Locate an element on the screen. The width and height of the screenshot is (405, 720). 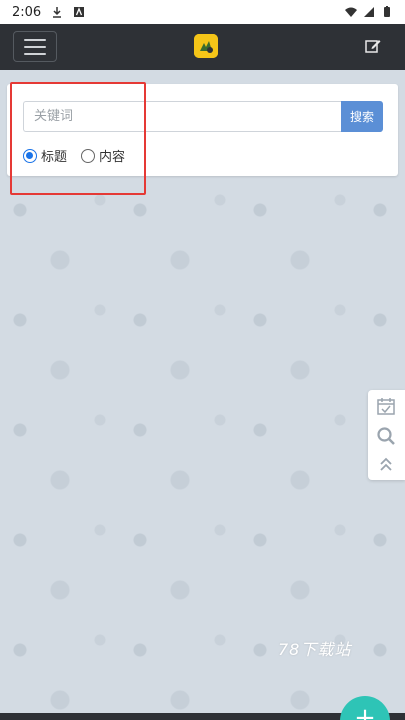
plus-icon: + is located at coordinates (365, 711).